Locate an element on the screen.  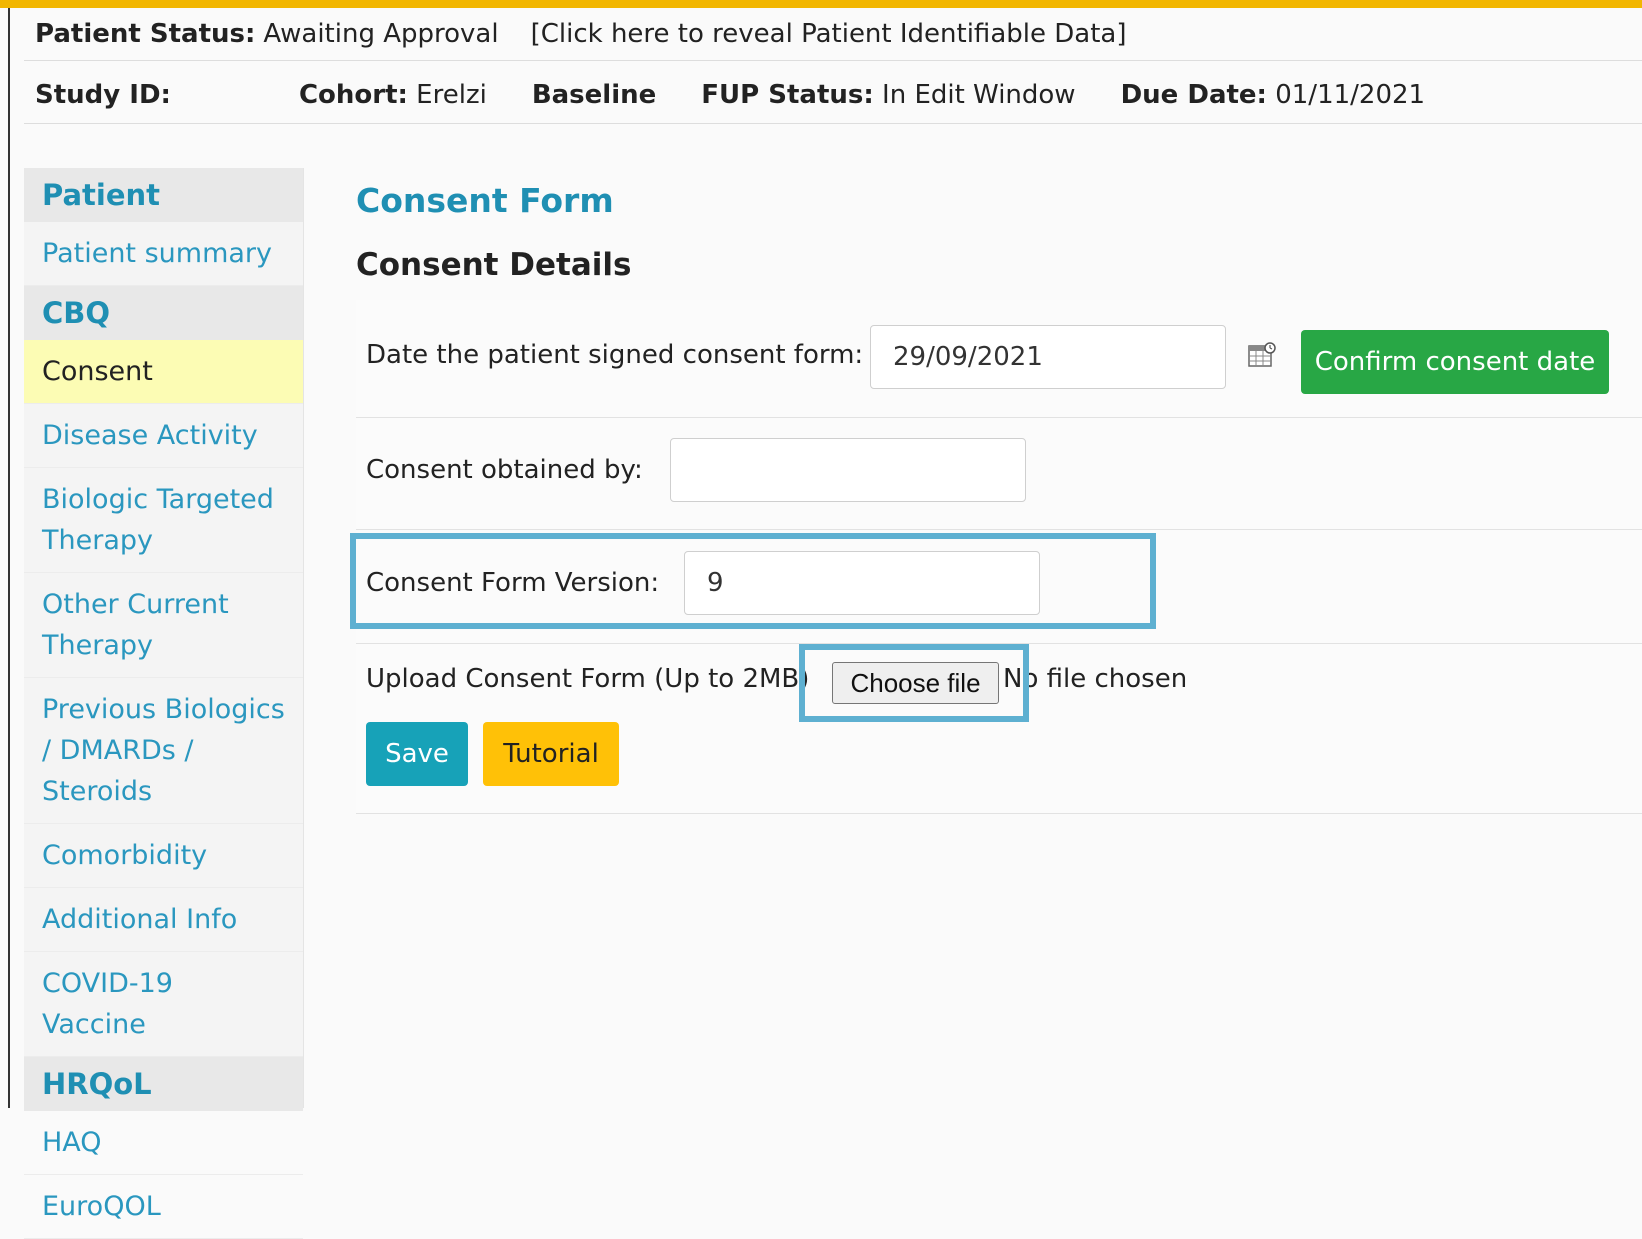
patient-status-label: Patient Status: is located at coordinates (145, 34).